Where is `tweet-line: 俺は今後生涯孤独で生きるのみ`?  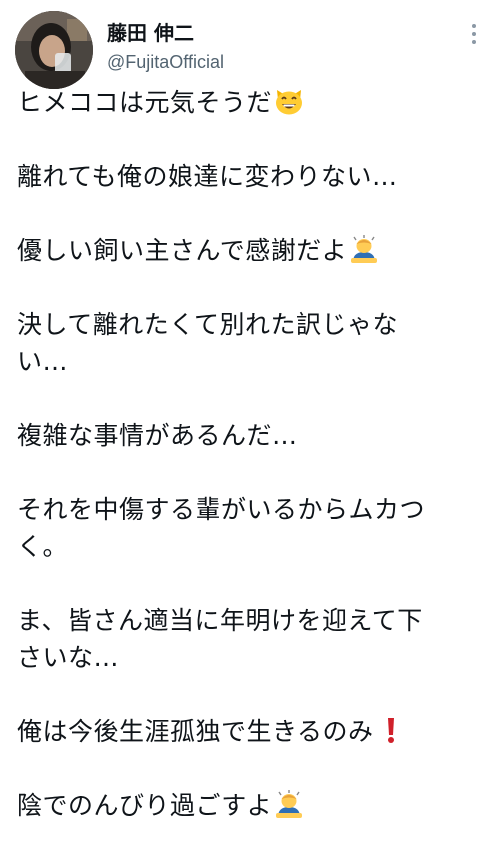 tweet-line: 俺は今後生涯孤独で生きるのみ is located at coordinates (252, 731).